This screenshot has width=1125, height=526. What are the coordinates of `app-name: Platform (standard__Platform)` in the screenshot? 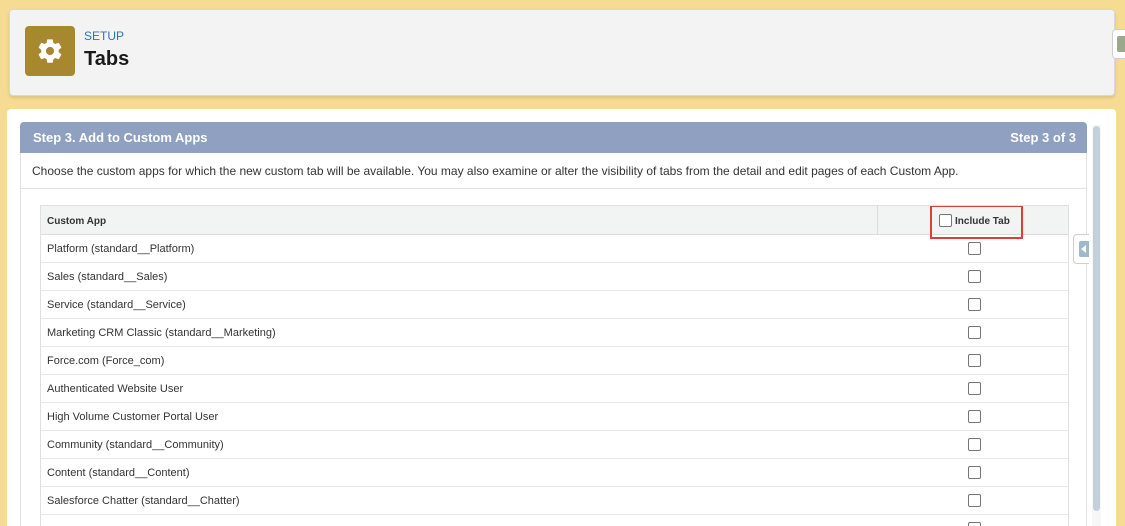 It's located at (121, 249).